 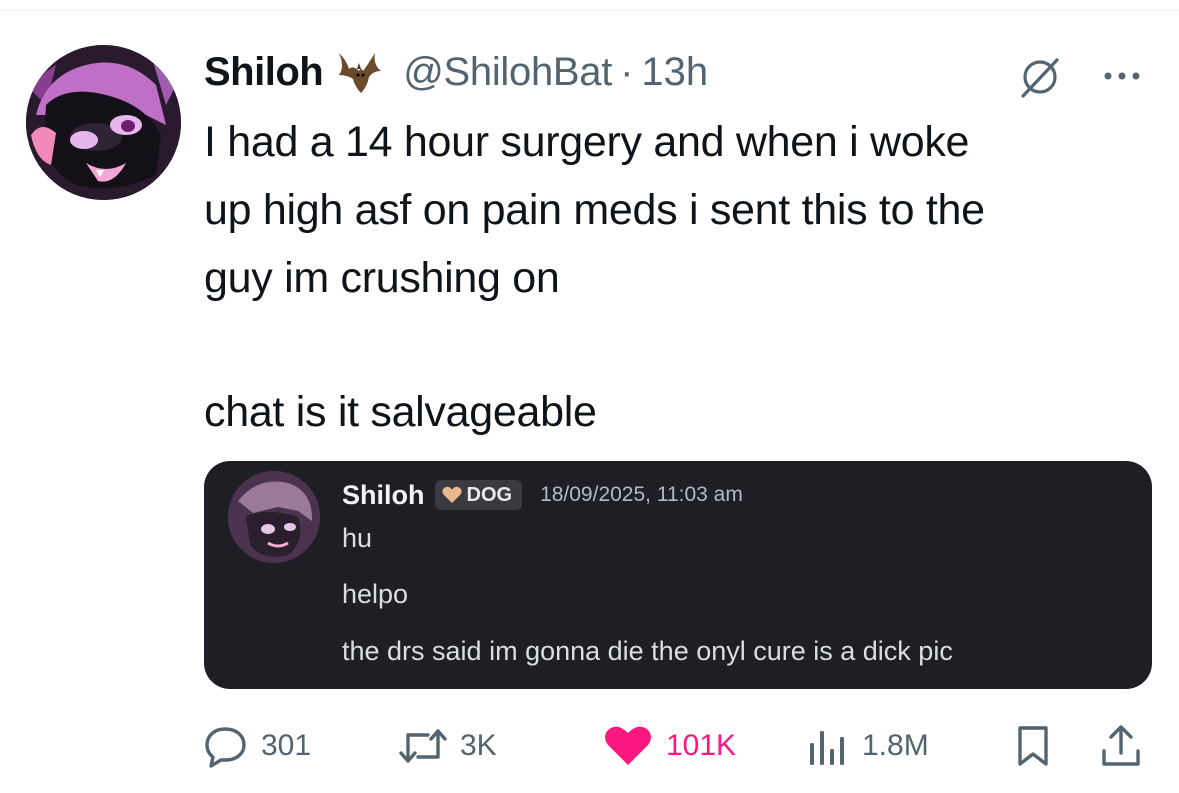 I want to click on grok-icon, so click(x=1041, y=76).